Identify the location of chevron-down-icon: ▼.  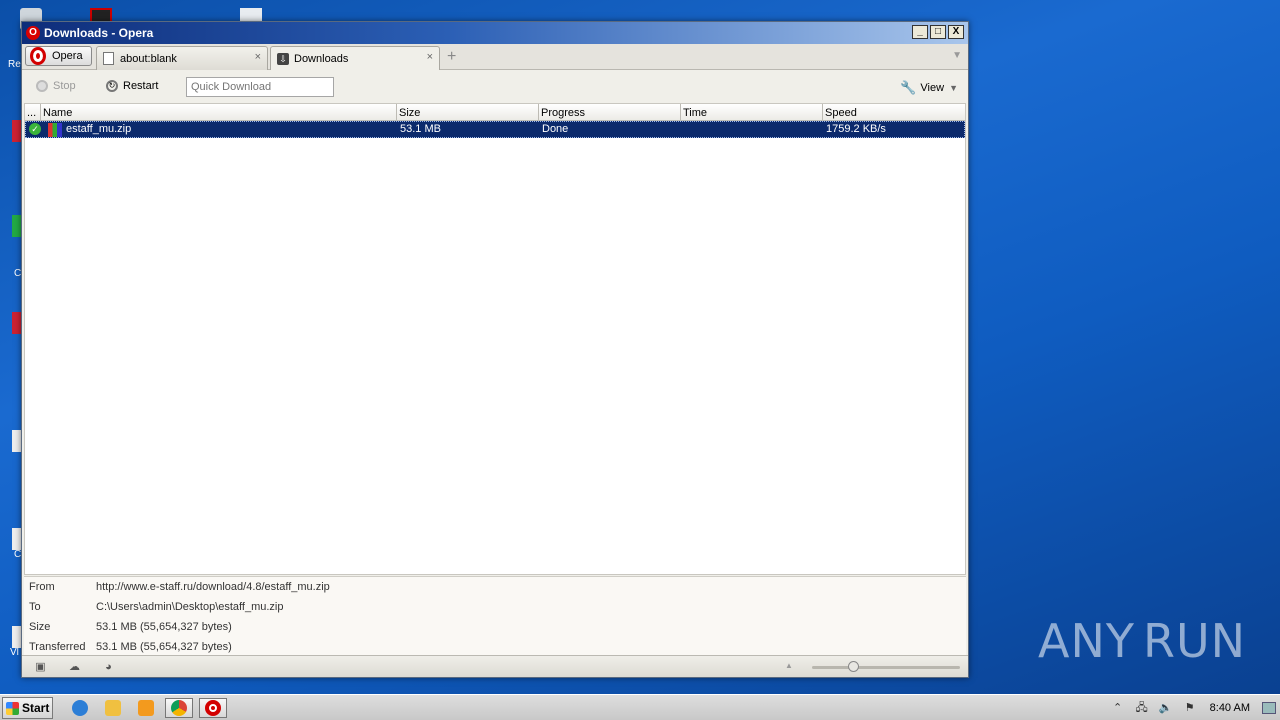
(953, 88).